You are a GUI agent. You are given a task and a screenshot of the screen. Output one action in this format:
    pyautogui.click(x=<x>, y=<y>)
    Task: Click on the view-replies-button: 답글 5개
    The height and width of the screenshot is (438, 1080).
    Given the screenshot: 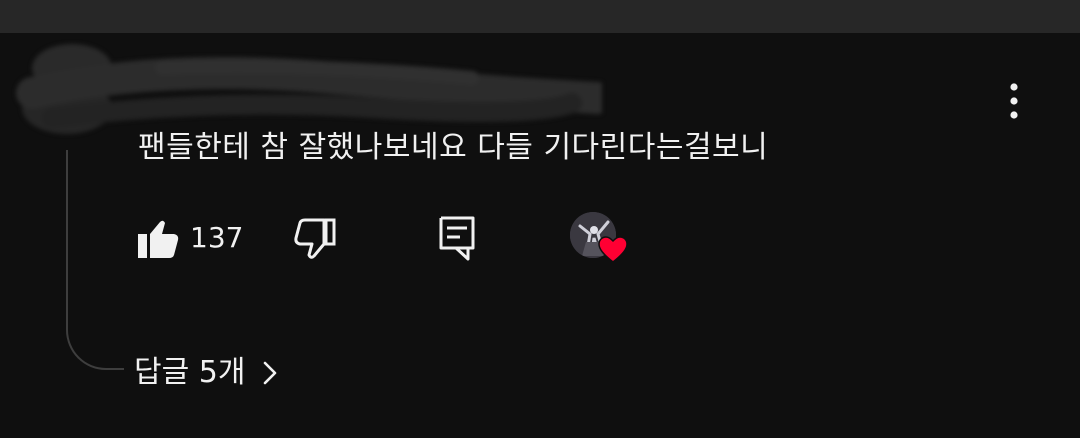 What is the action you would take?
    pyautogui.click(x=207, y=373)
    